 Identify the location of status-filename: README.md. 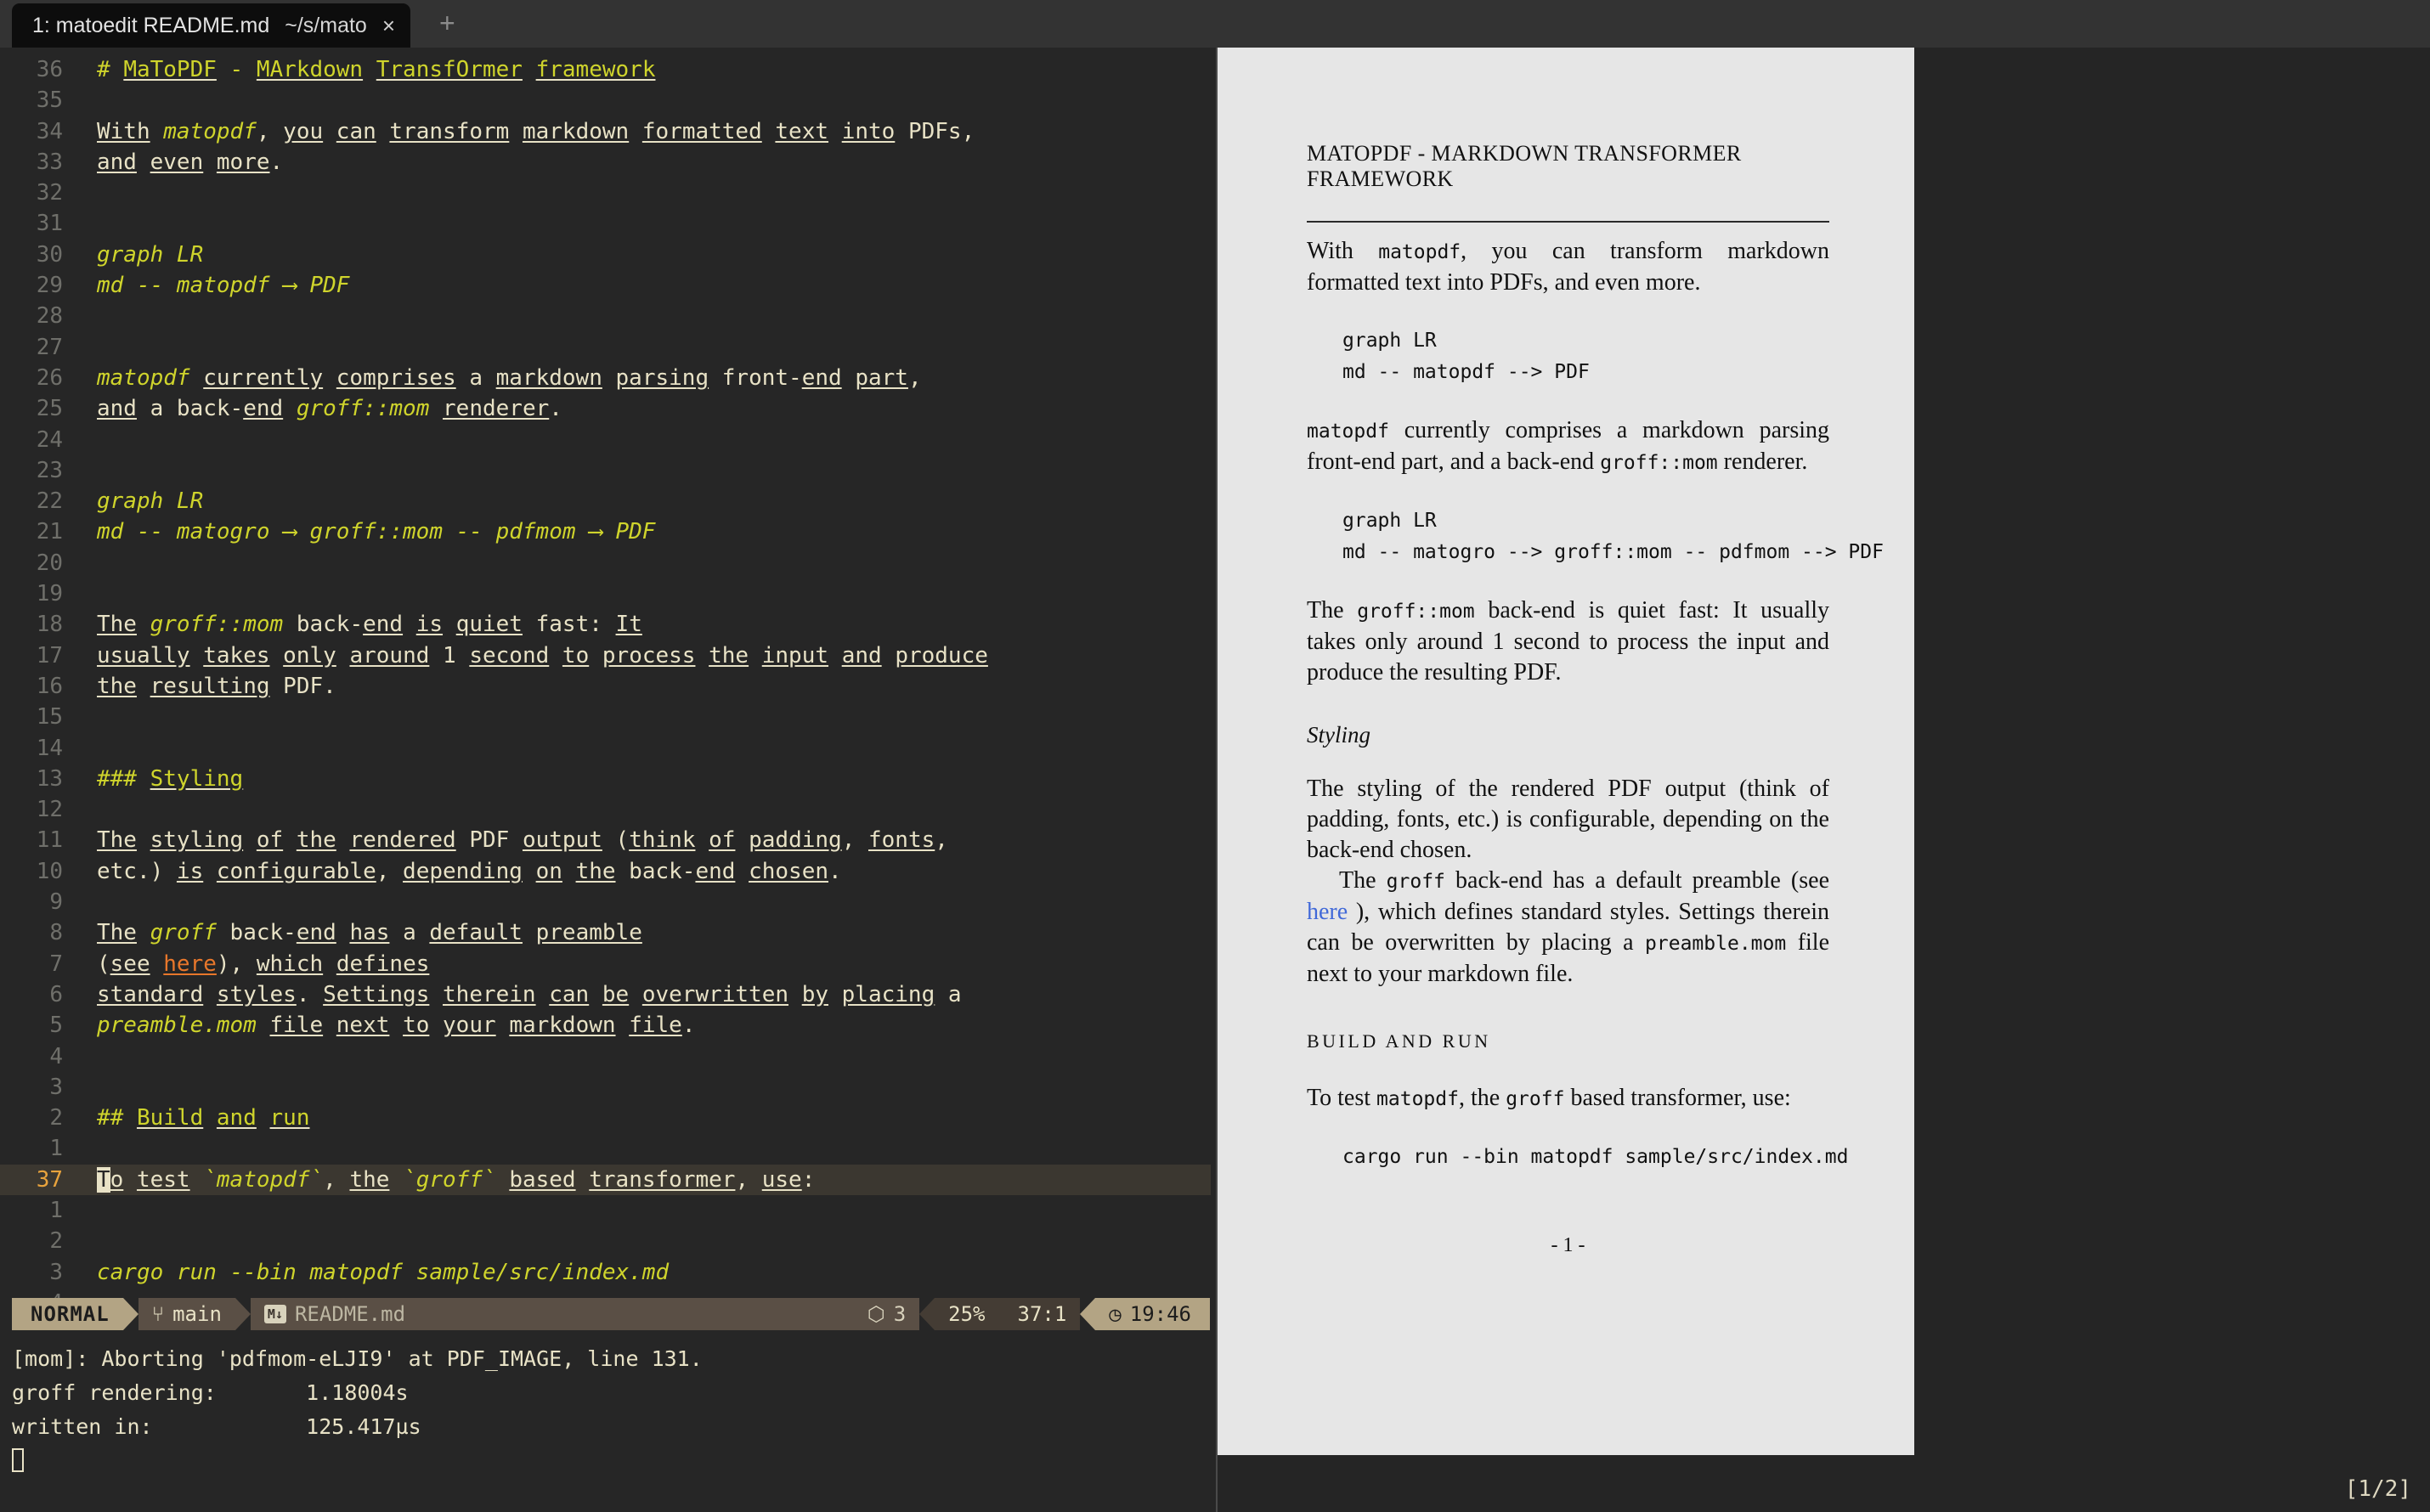
(350, 1314).